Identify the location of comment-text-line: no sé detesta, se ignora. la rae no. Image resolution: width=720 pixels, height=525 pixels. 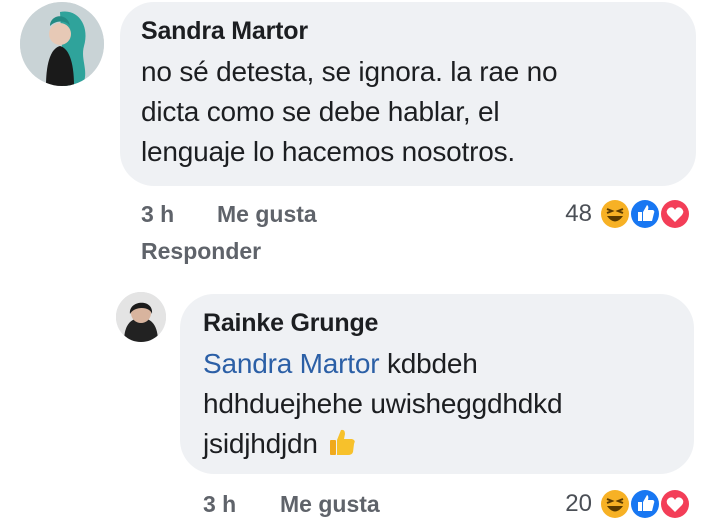
(349, 71).